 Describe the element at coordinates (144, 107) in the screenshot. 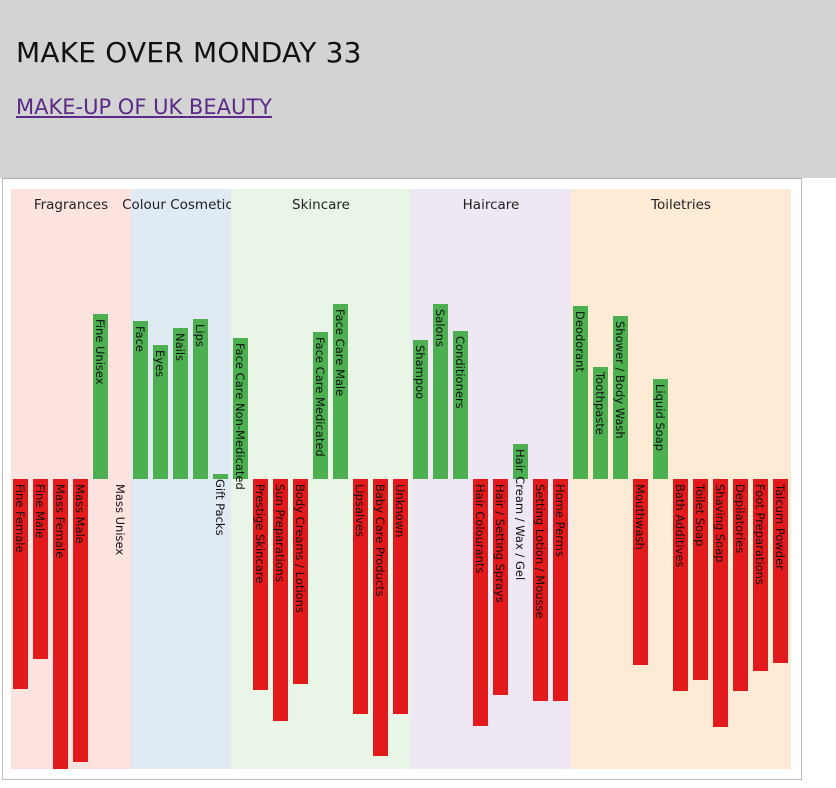

I see `chart-title-link: MAKE-UP OF UK BEAUTY` at that location.